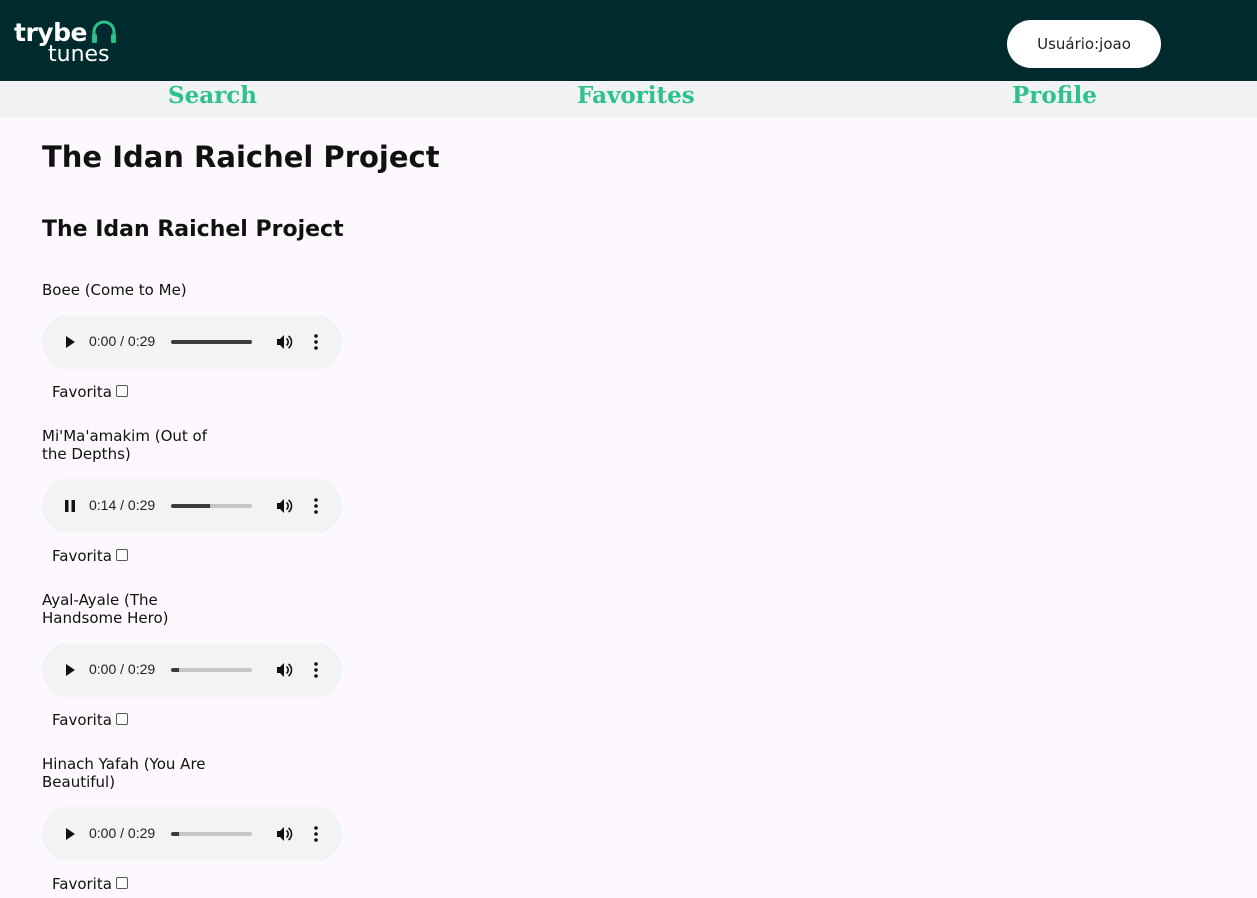 The width and height of the screenshot is (1257, 898). What do you see at coordinates (1054, 96) in the screenshot?
I see `nav-link-profile: Profile` at bounding box center [1054, 96].